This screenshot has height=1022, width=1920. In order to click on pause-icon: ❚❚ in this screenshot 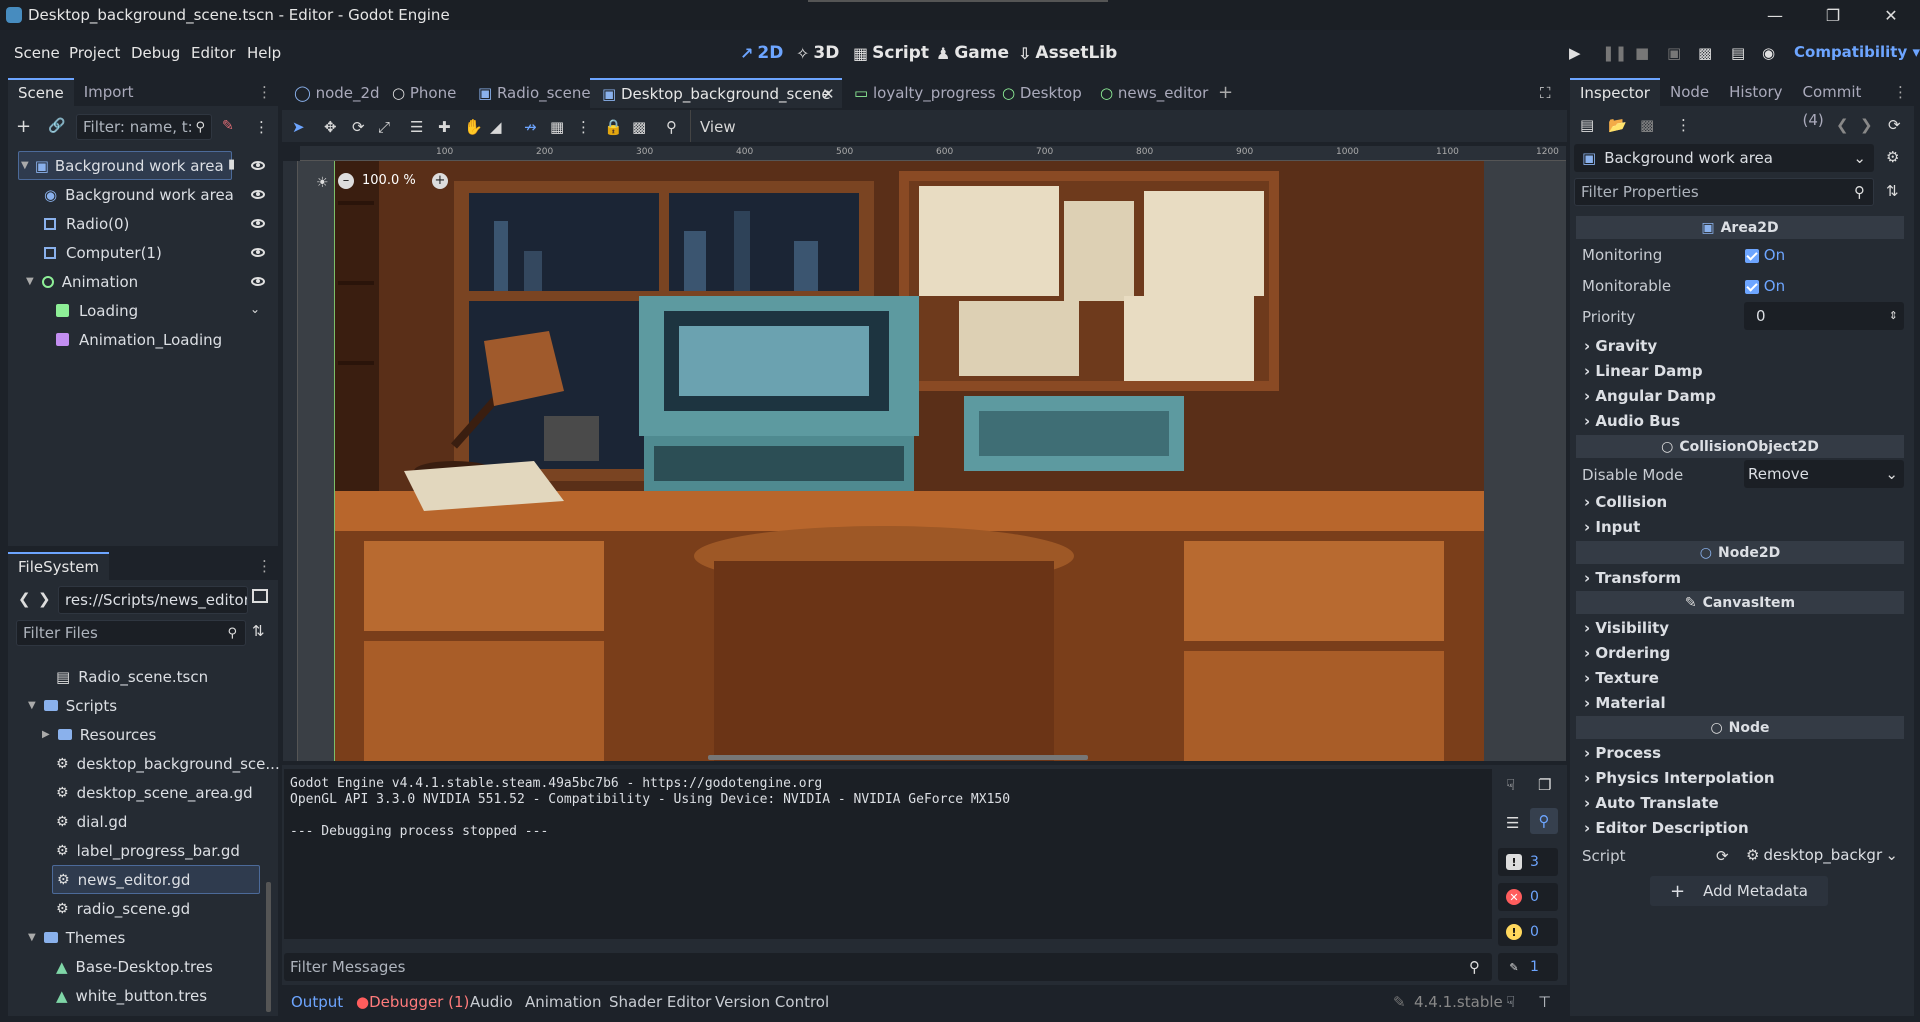, I will do `click(1614, 53)`.